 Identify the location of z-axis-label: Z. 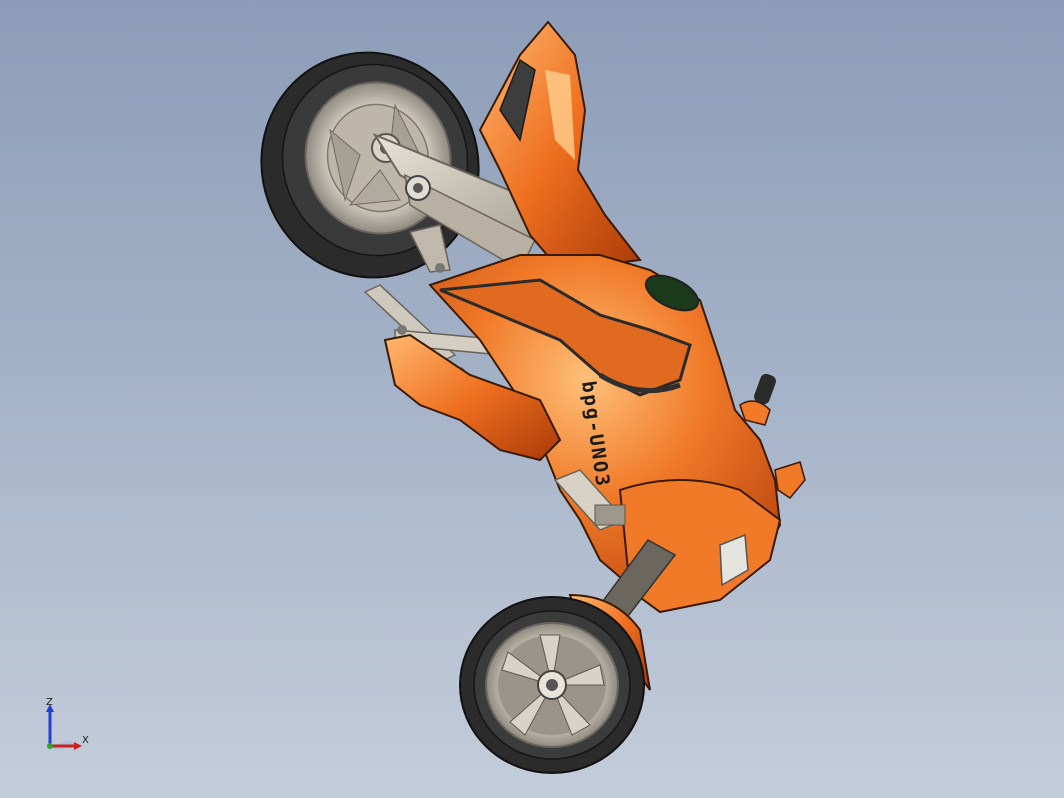
(49, 702).